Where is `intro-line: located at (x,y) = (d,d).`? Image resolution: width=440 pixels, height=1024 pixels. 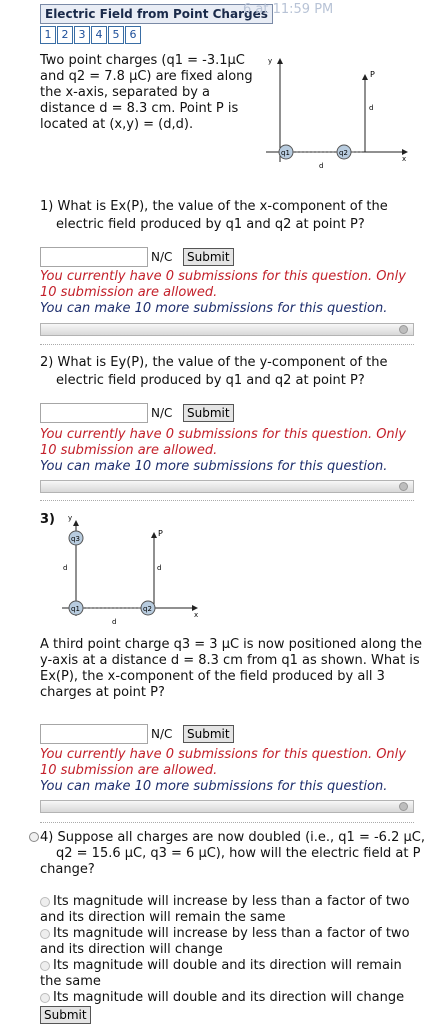 intro-line: located at (x,y) = (d,d). is located at coordinates (117, 124).